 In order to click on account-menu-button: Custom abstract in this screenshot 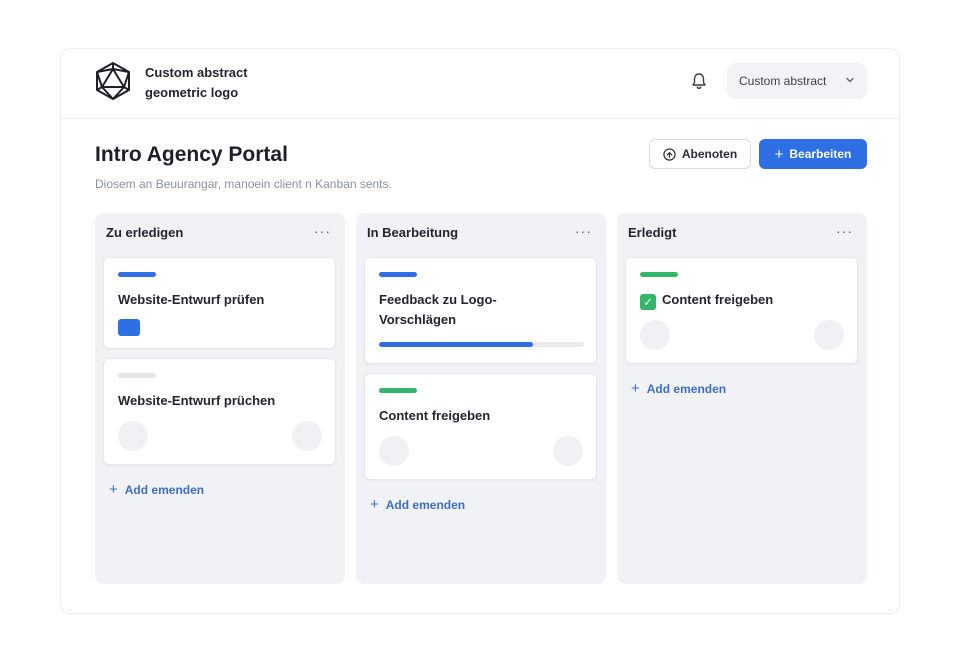, I will do `click(797, 81)`.